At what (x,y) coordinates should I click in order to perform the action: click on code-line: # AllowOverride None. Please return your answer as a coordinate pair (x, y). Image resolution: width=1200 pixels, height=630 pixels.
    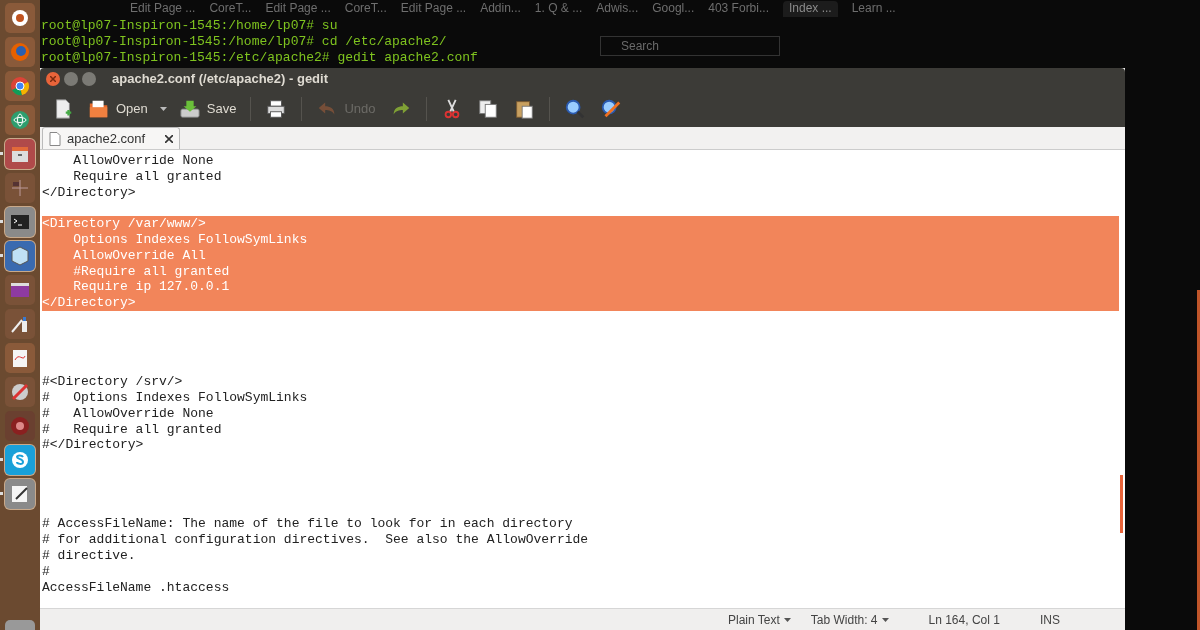
    Looking at the image, I should click on (128, 413).